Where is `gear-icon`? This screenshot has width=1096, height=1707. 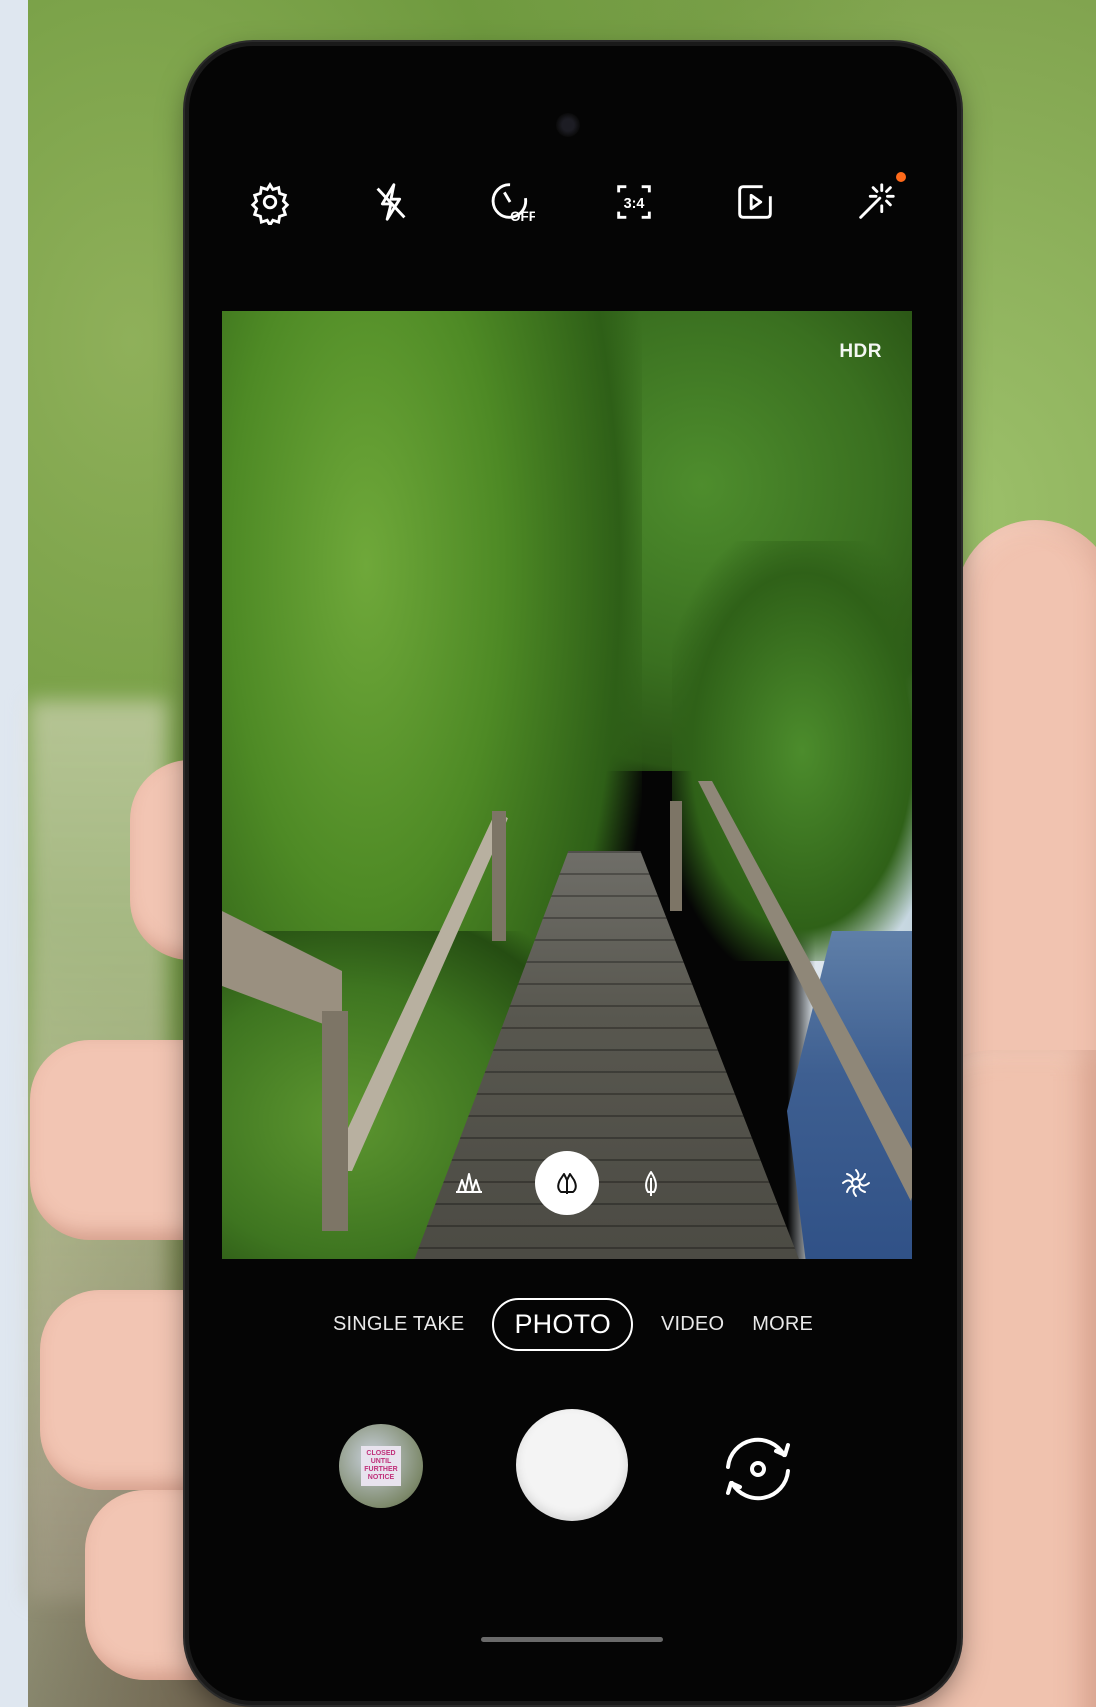 gear-icon is located at coordinates (269, 203).